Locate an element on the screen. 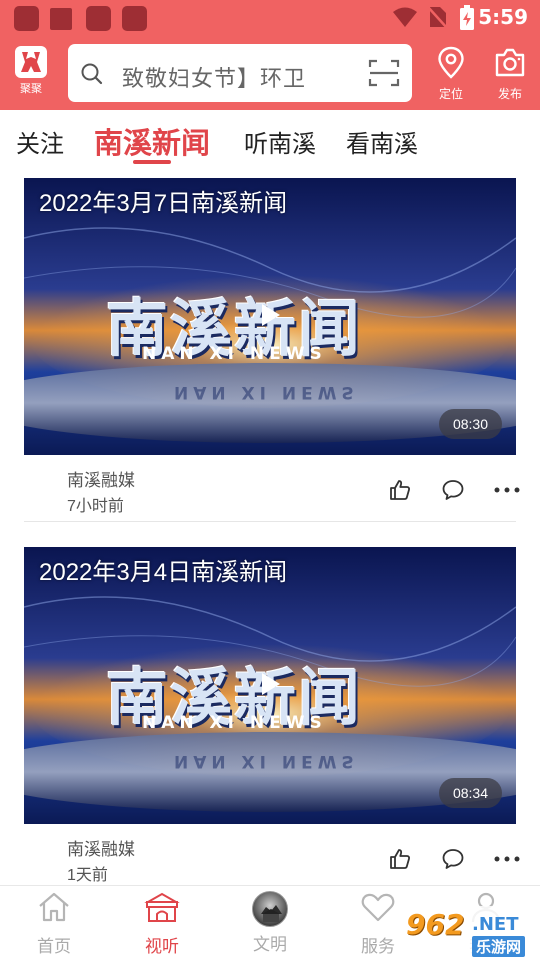 The image size is (540, 960). clock: 5:59 is located at coordinates (503, 17).